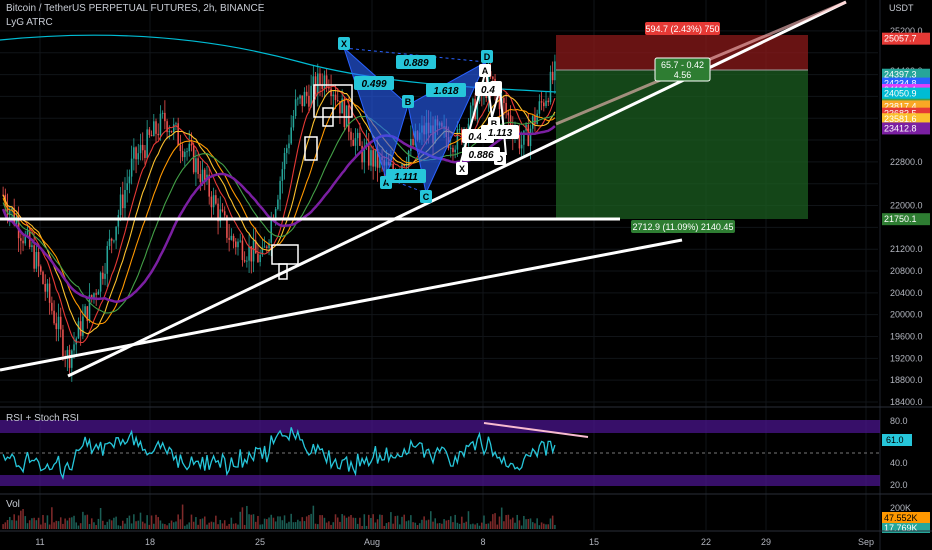  What do you see at coordinates (485, 71) in the screenshot?
I see `small-point-a: A` at bounding box center [485, 71].